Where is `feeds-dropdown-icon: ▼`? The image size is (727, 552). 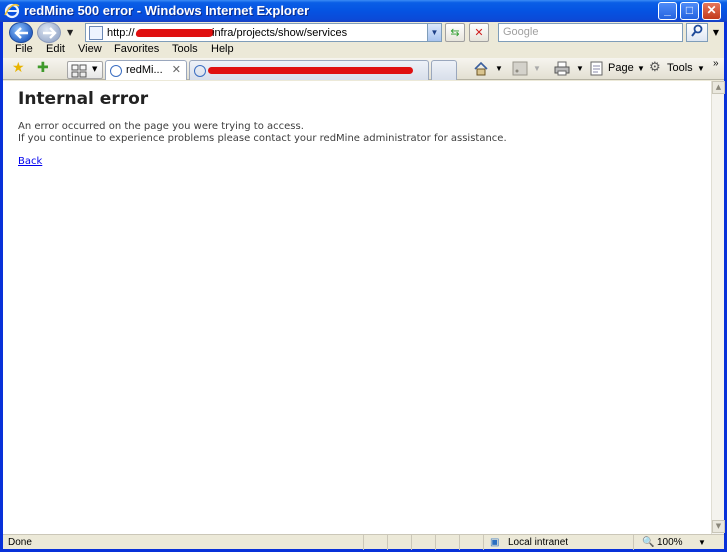 feeds-dropdown-icon: ▼ is located at coordinates (537, 68).